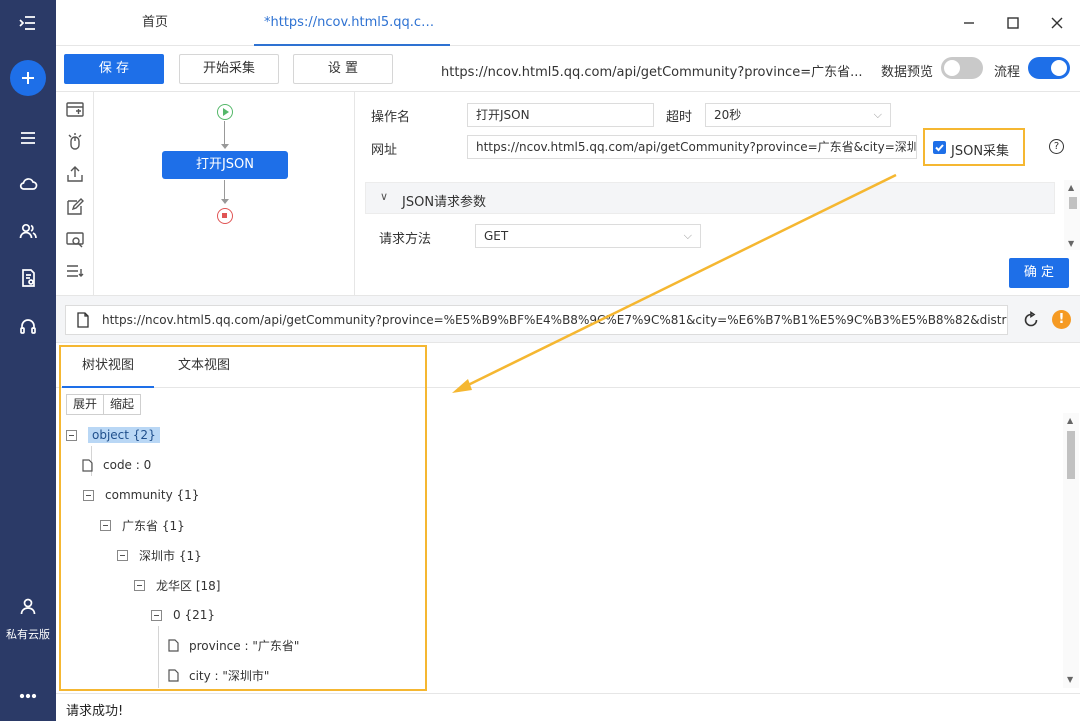 The image size is (1080, 721). Describe the element at coordinates (142, 525) in the screenshot. I see `tree-node: 广东省 {1}` at that location.